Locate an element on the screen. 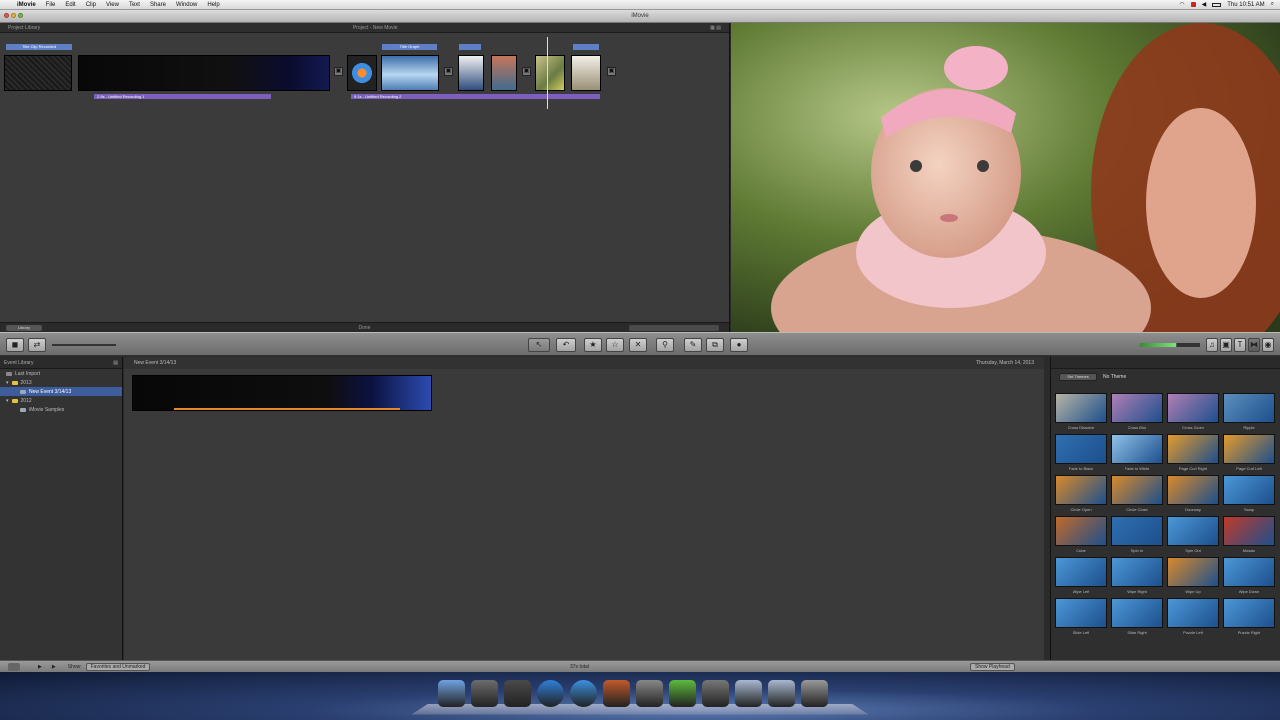  transition-item: Wipe Right is located at coordinates (1137, 577).